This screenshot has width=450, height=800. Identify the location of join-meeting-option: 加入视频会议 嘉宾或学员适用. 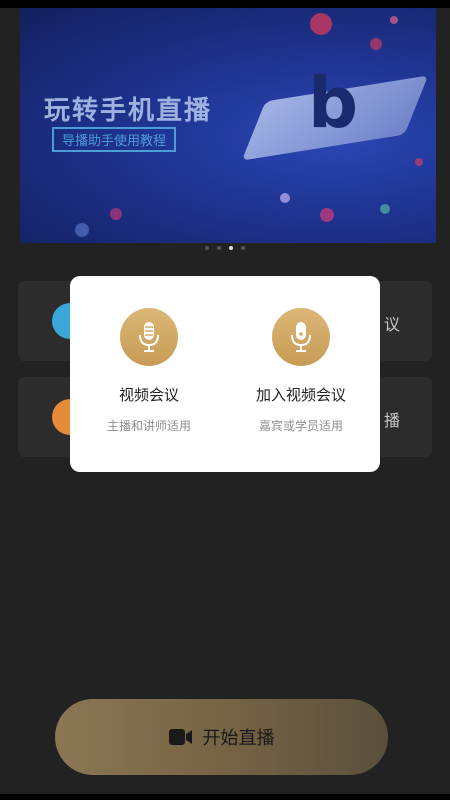
(301, 371).